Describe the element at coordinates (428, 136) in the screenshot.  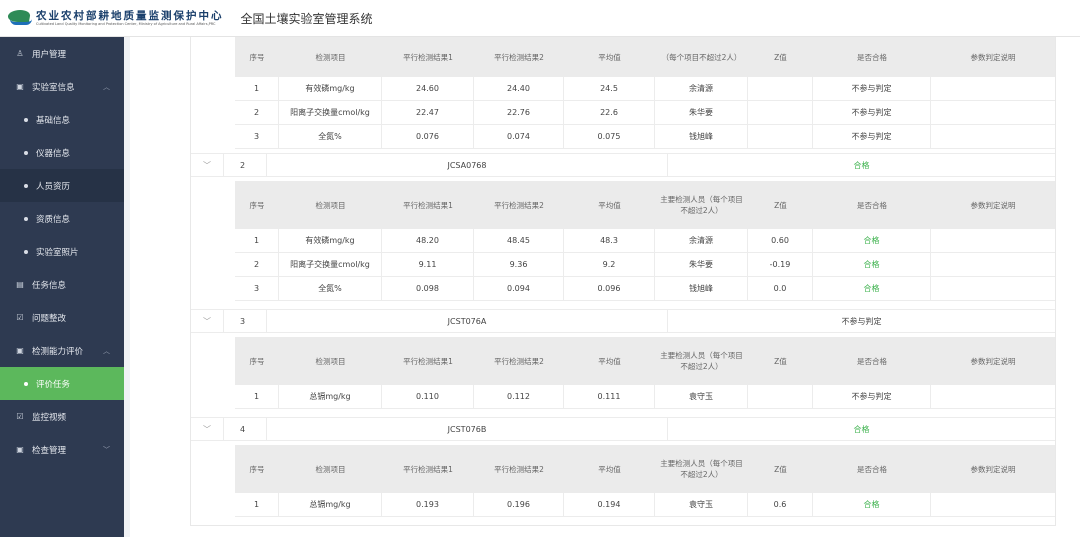
I see `cell-r1: 0.076` at that location.